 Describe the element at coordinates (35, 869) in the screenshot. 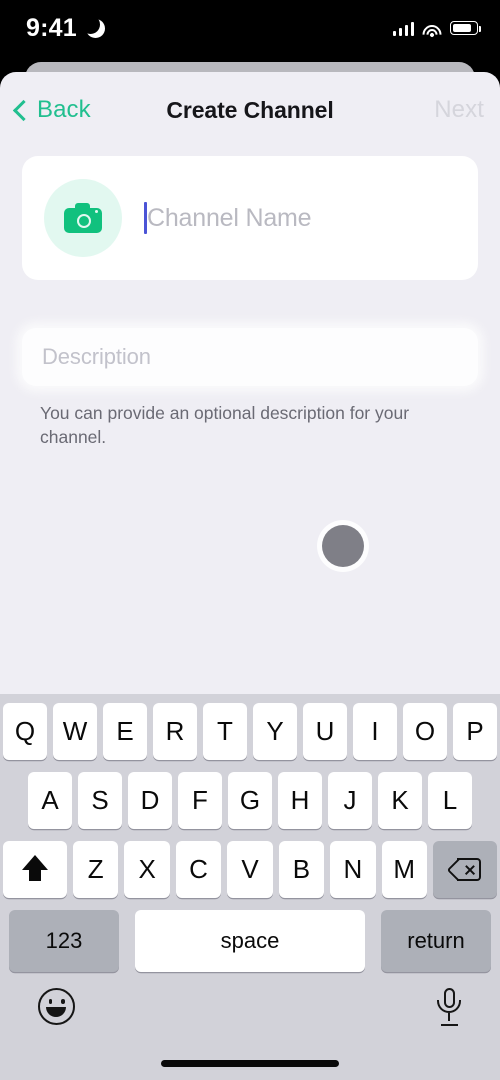

I see `shift-key` at that location.